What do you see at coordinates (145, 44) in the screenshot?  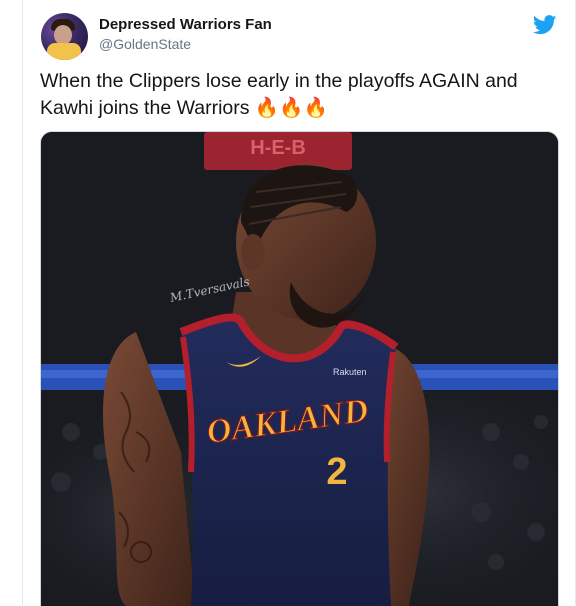 I see `author-handle: @GoldenState` at bounding box center [145, 44].